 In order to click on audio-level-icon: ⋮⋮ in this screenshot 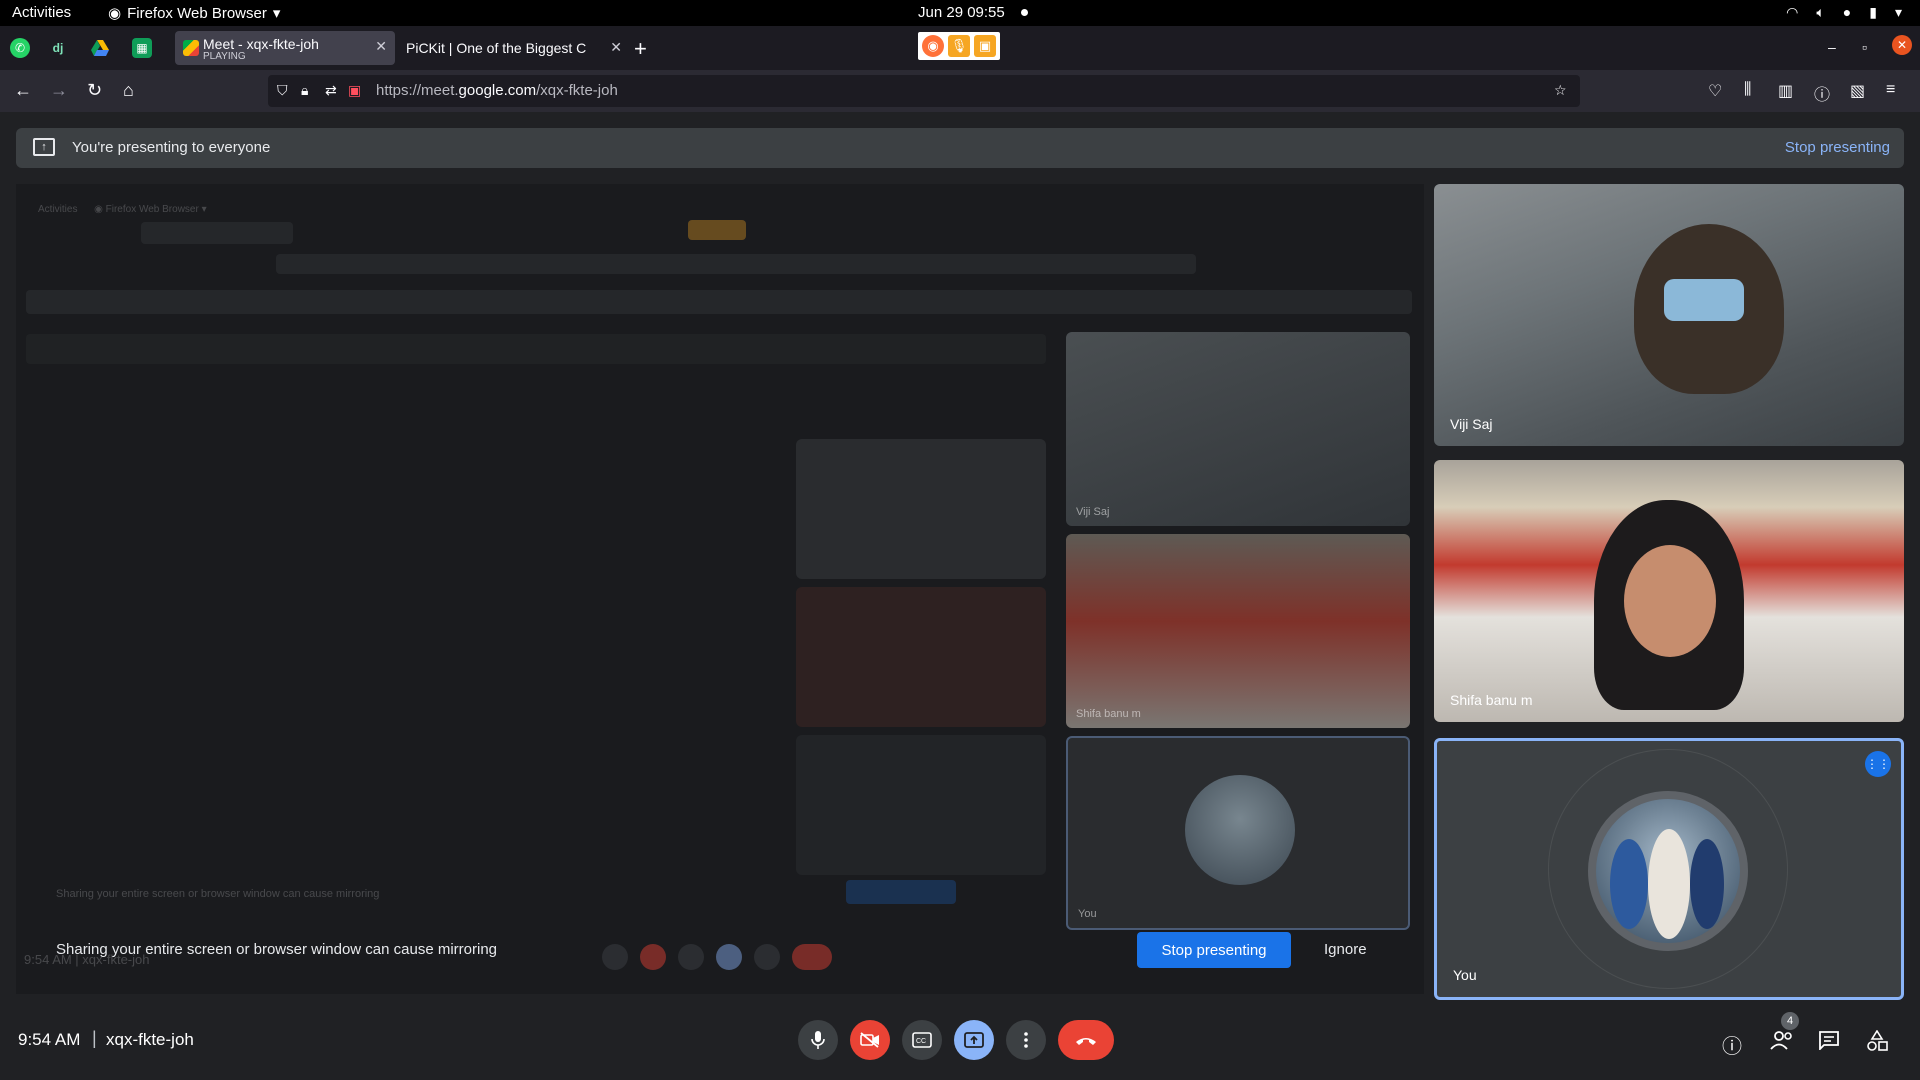, I will do `click(1878, 764)`.